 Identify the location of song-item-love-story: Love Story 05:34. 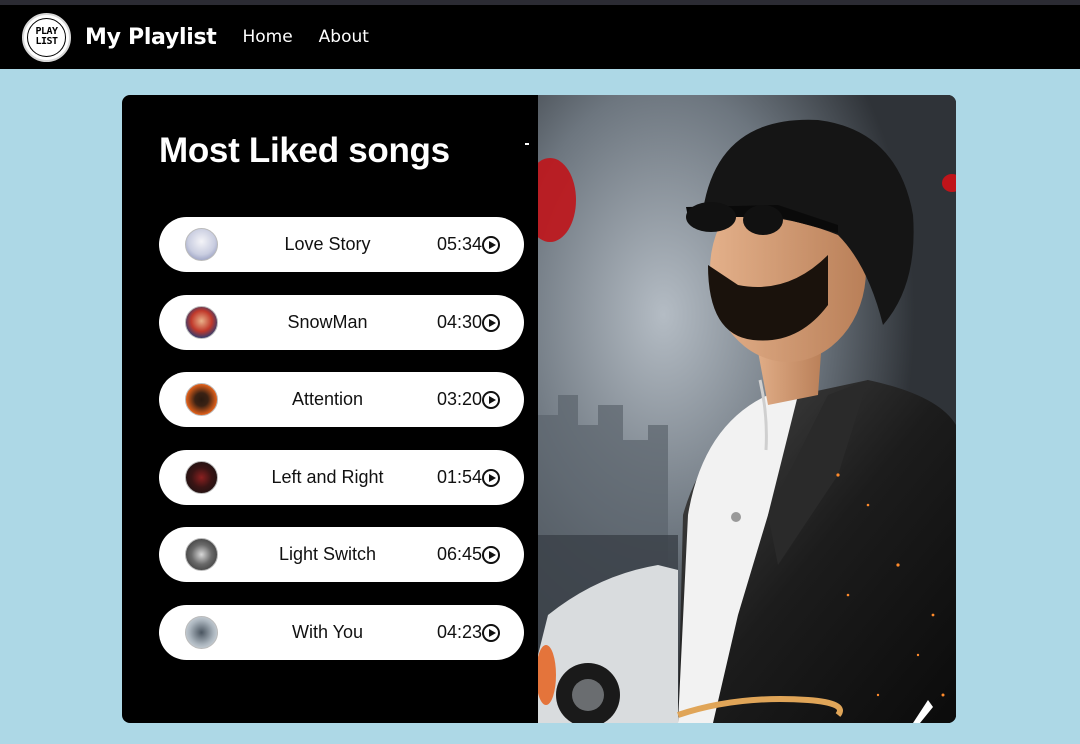
(341, 244).